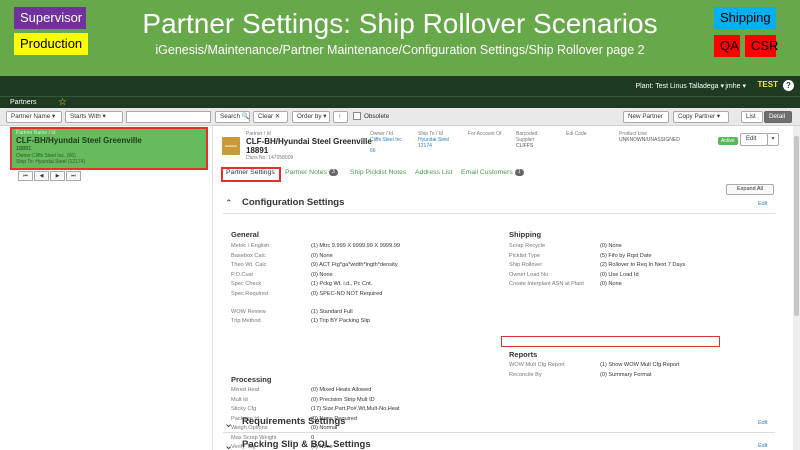  Describe the element at coordinates (41, 176) in the screenshot. I see `prev-page-button: ◀` at that location.